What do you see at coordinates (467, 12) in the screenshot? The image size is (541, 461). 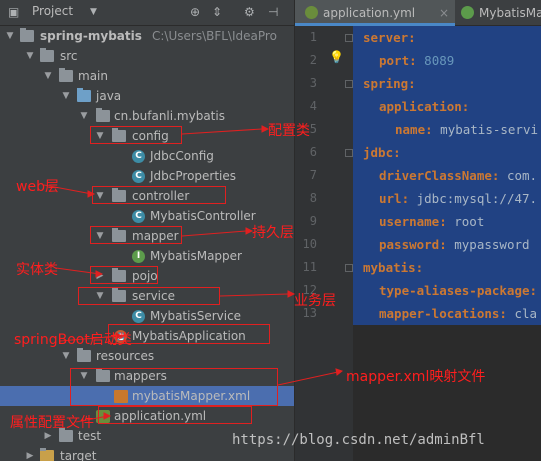 I see `interface-icon` at bounding box center [467, 12].